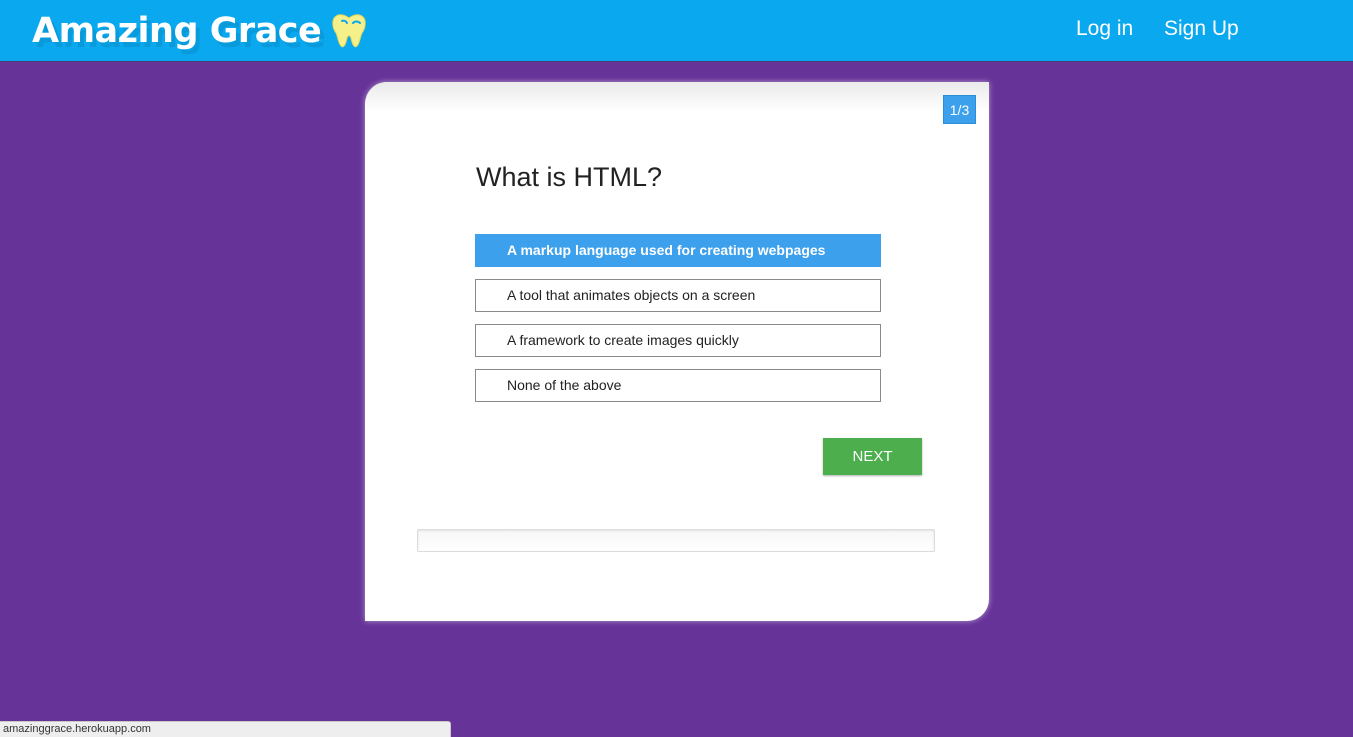 The height and width of the screenshot is (737, 1353). What do you see at coordinates (678, 385) in the screenshot?
I see `answer-option: None of the above` at bounding box center [678, 385].